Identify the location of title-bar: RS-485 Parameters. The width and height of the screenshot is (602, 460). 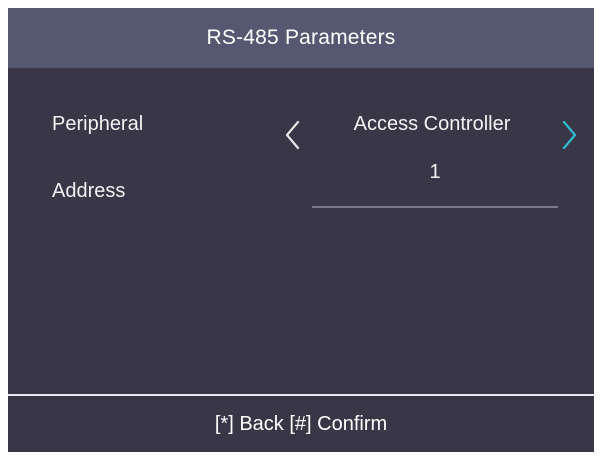
(301, 38).